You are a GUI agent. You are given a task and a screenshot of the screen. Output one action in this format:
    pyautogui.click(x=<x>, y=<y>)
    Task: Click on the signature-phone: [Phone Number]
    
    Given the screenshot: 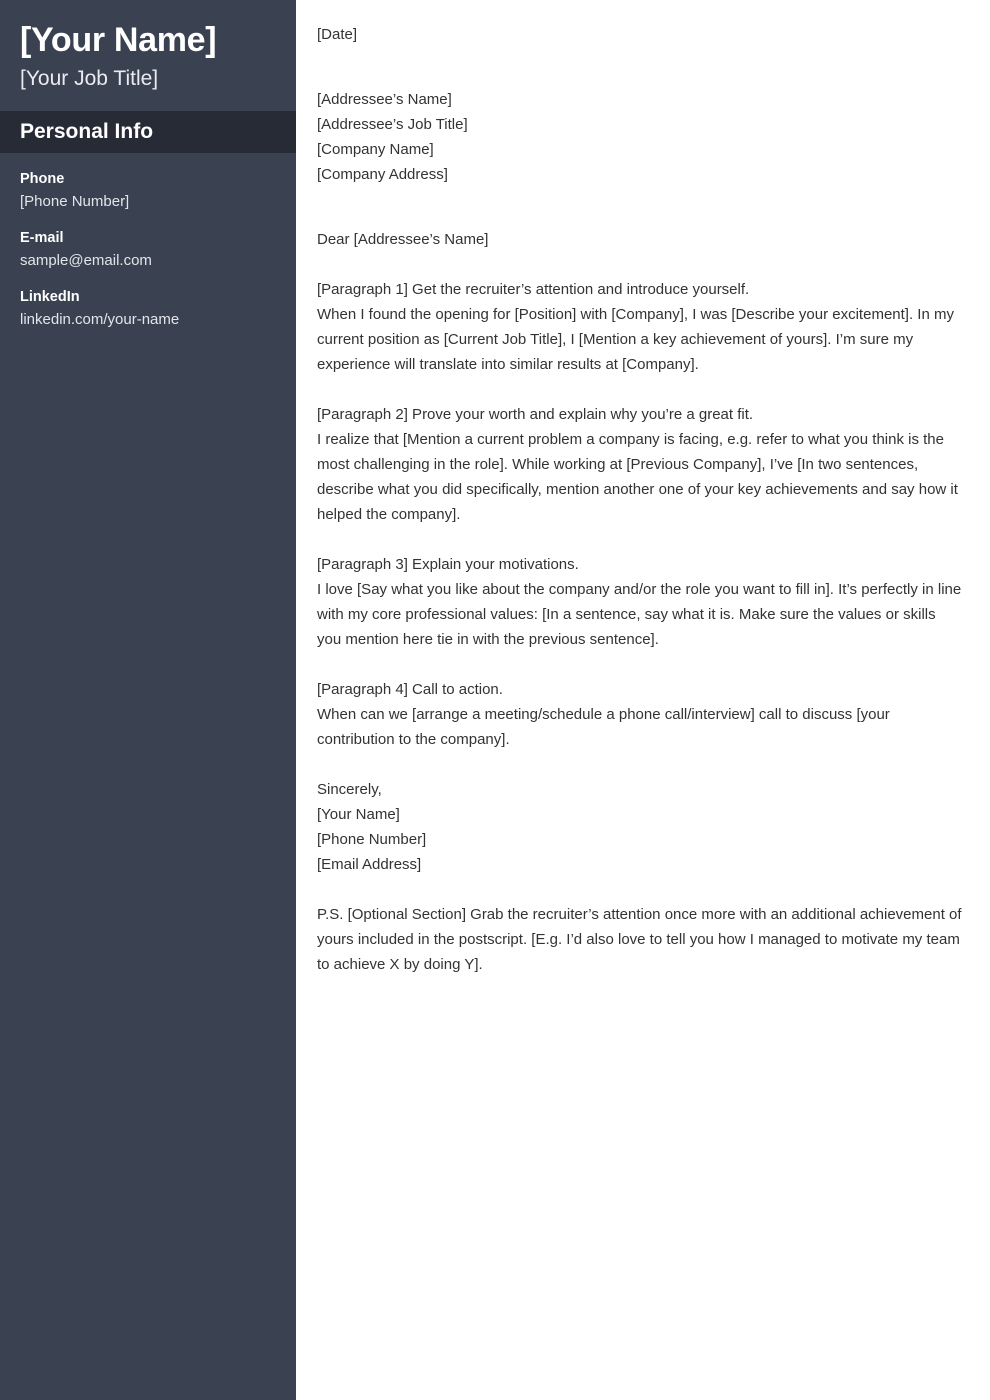 What is the action you would take?
    pyautogui.click(x=372, y=839)
    